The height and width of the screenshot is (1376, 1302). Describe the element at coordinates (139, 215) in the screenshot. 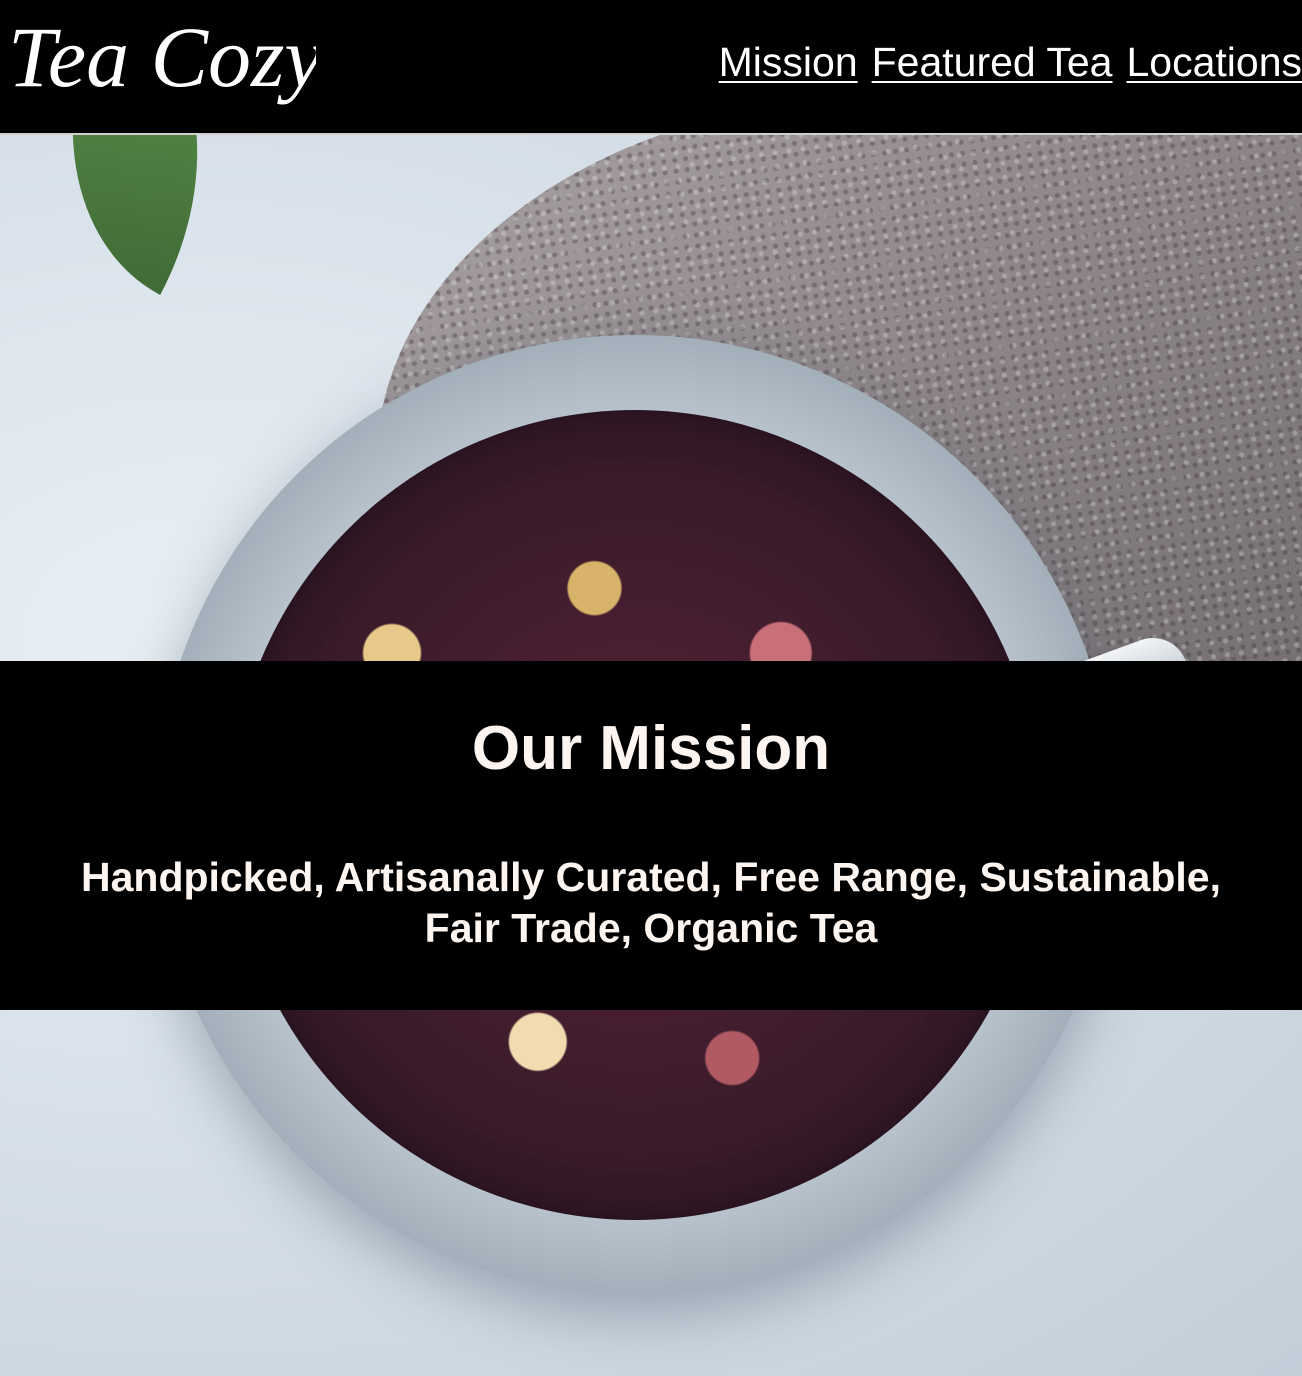

I see `hero-leaf` at that location.